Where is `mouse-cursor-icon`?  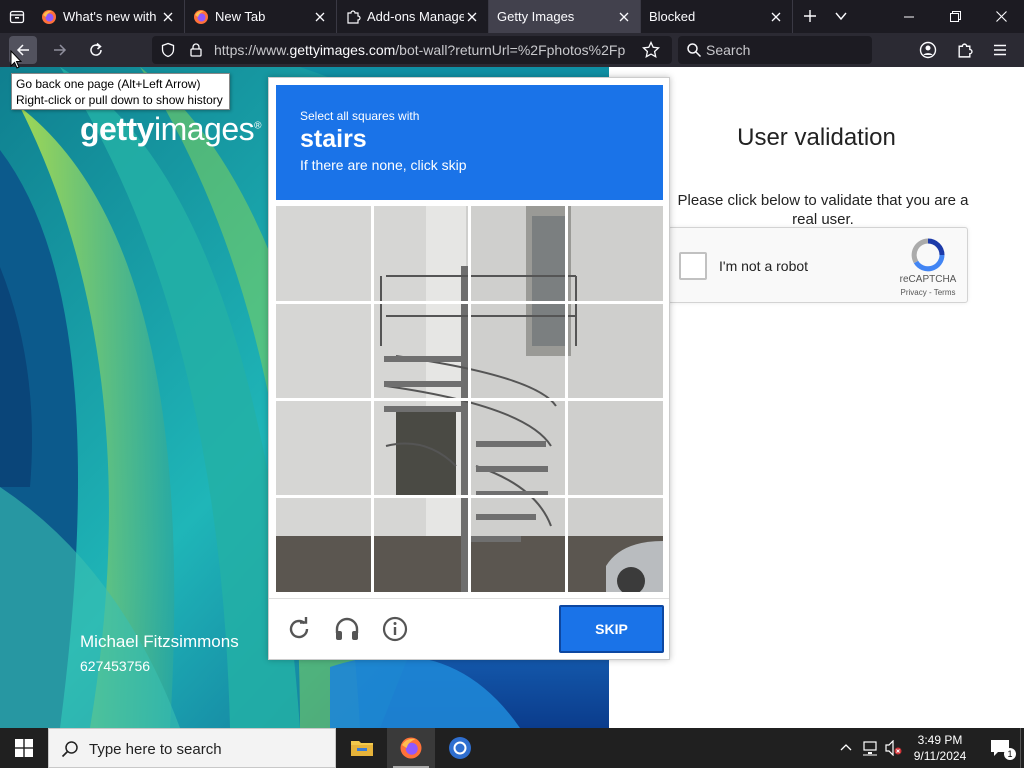
mouse-cursor-icon is located at coordinates (16, 59).